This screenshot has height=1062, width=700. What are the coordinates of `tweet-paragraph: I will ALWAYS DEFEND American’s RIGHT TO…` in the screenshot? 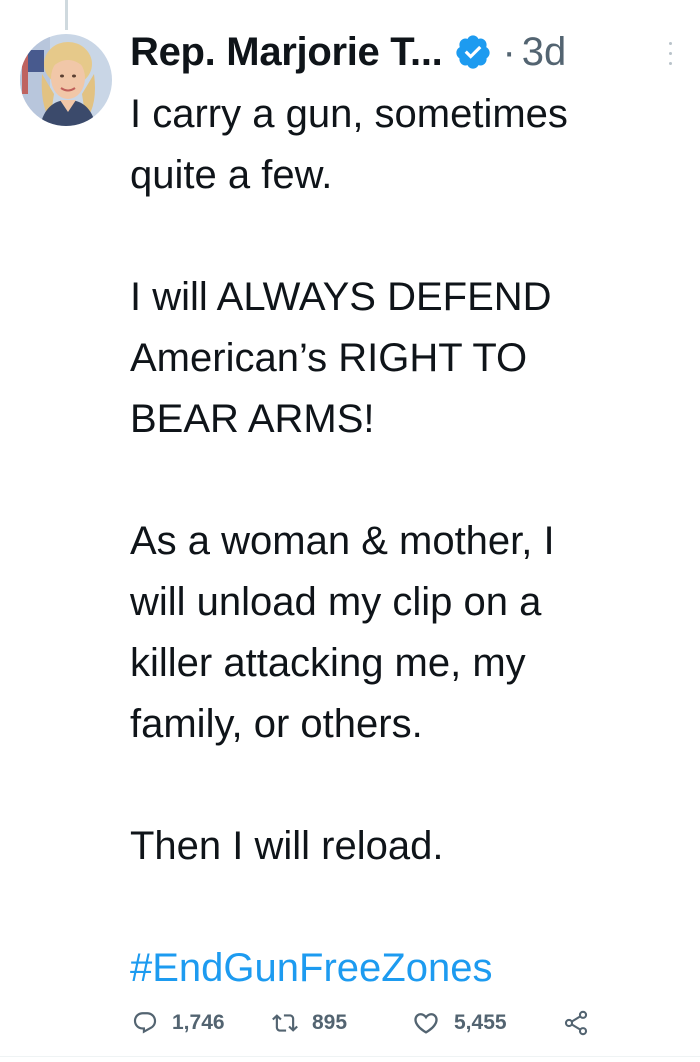 It's located at (402, 358).